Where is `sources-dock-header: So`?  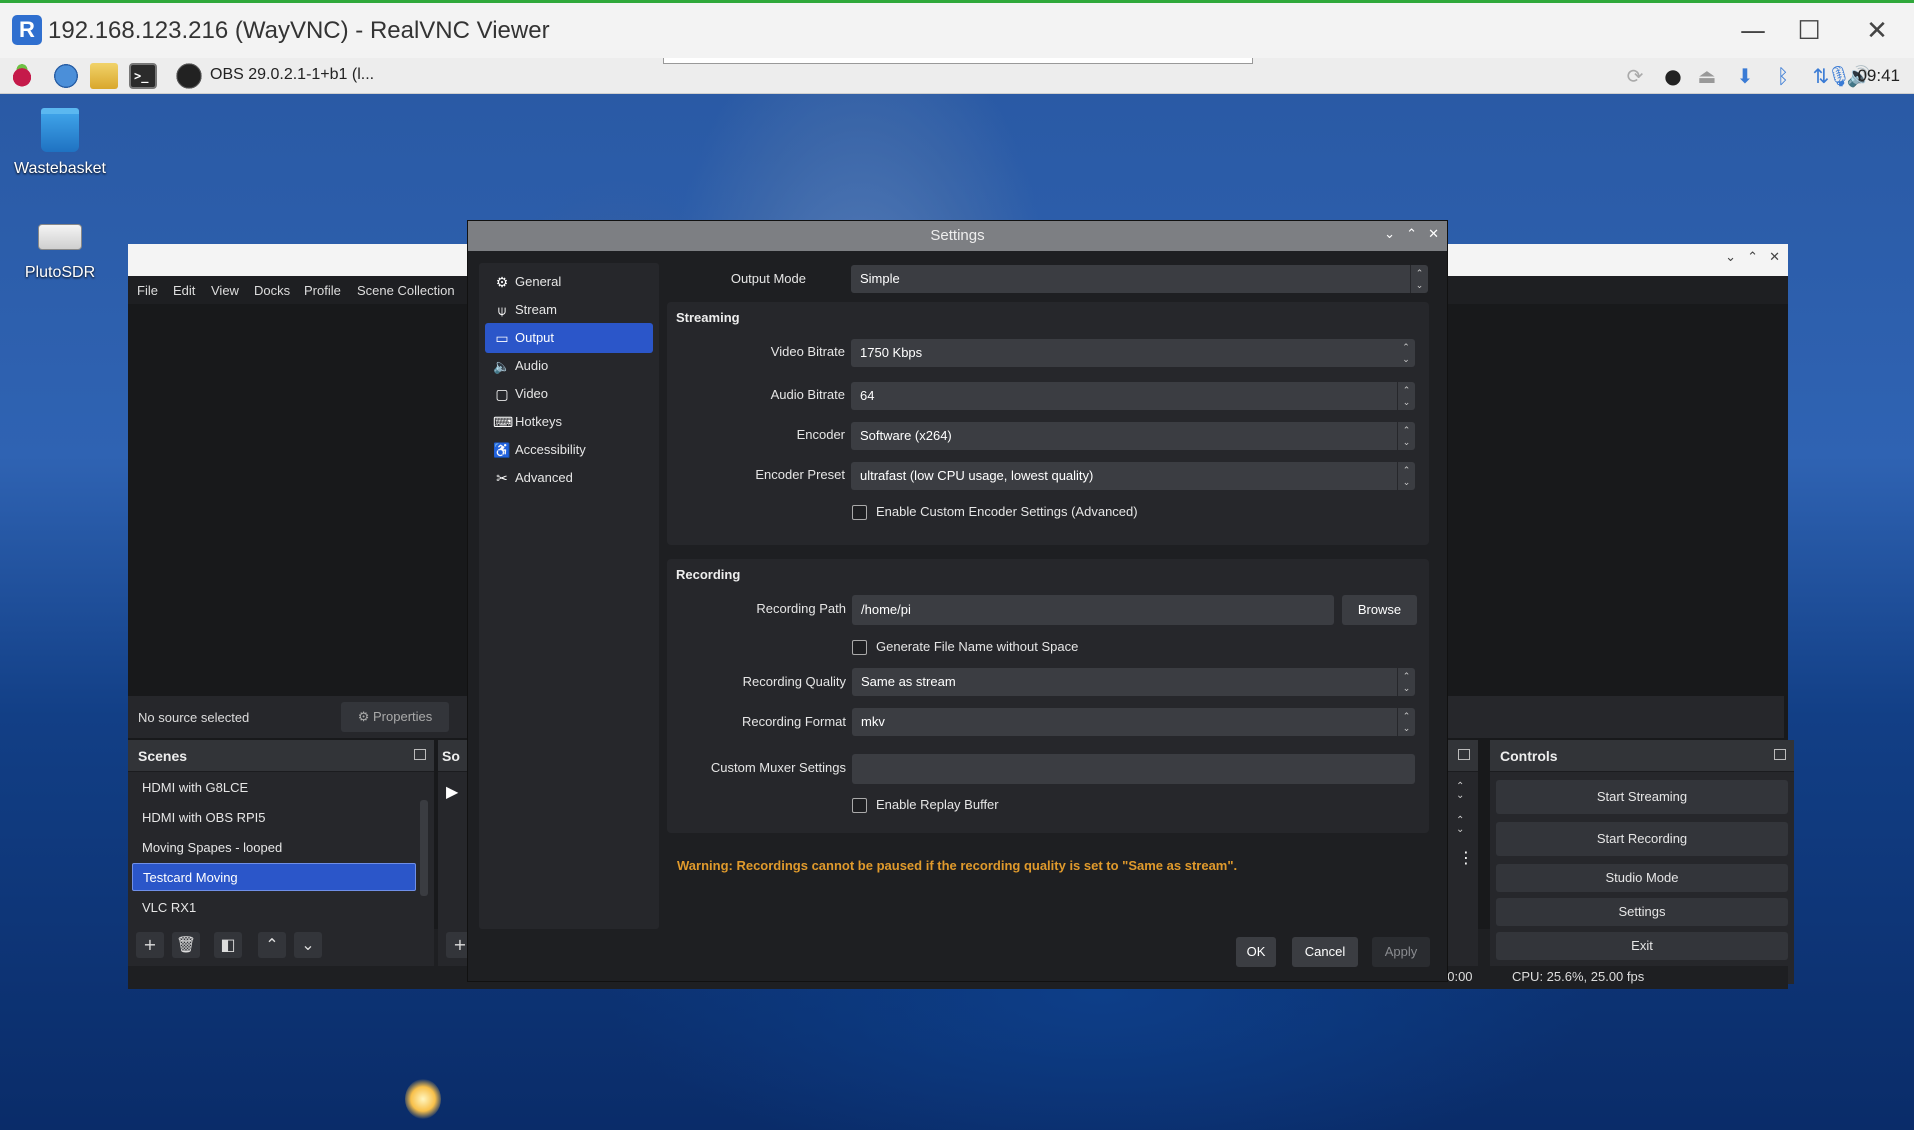 sources-dock-header: So is located at coordinates (453, 756).